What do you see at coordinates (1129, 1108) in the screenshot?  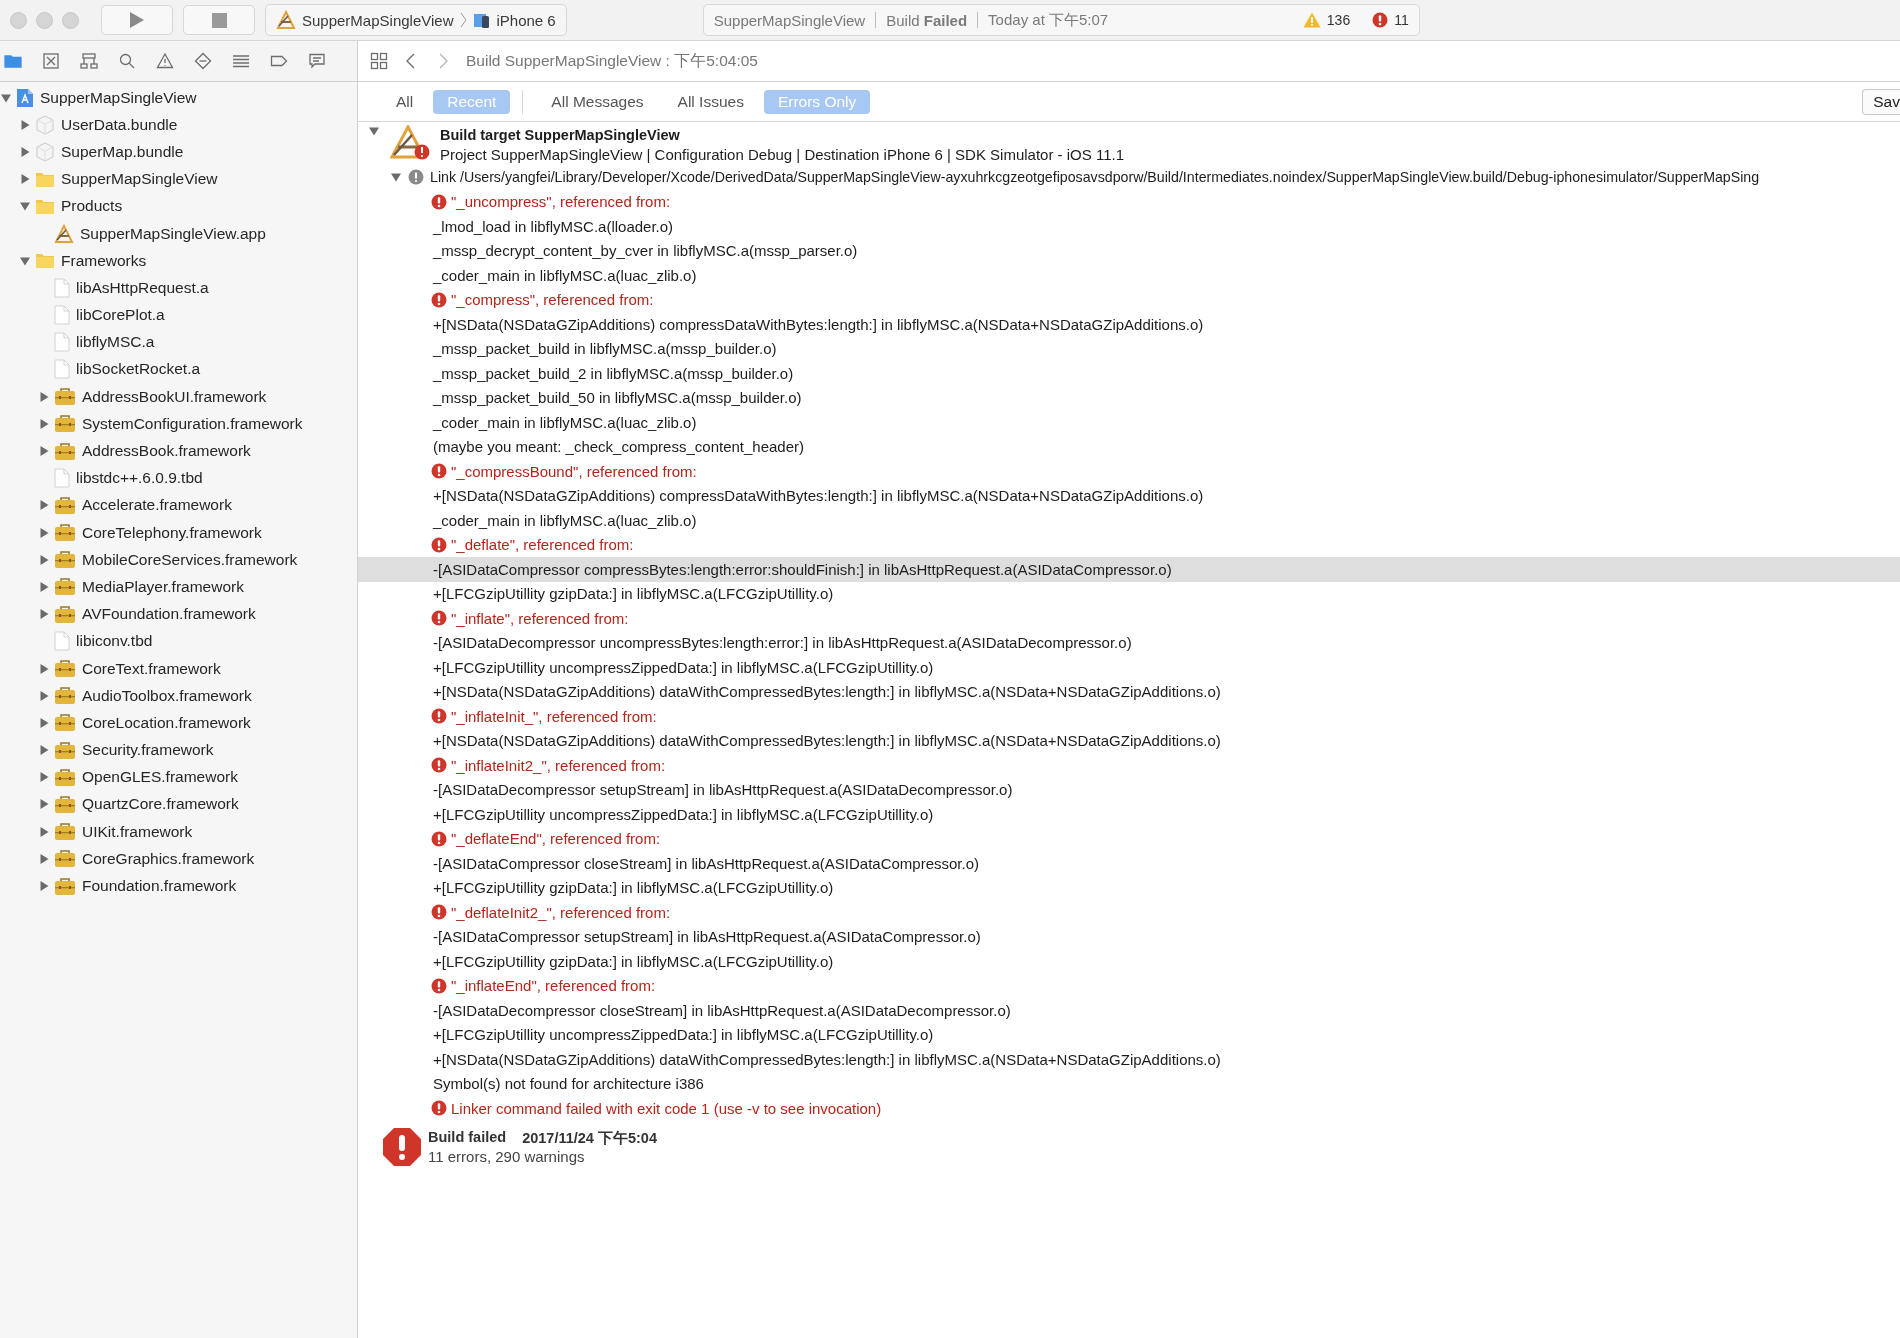 I see `error-message: Linker command failed with exit code 1 (use -v to see invocation)` at bounding box center [1129, 1108].